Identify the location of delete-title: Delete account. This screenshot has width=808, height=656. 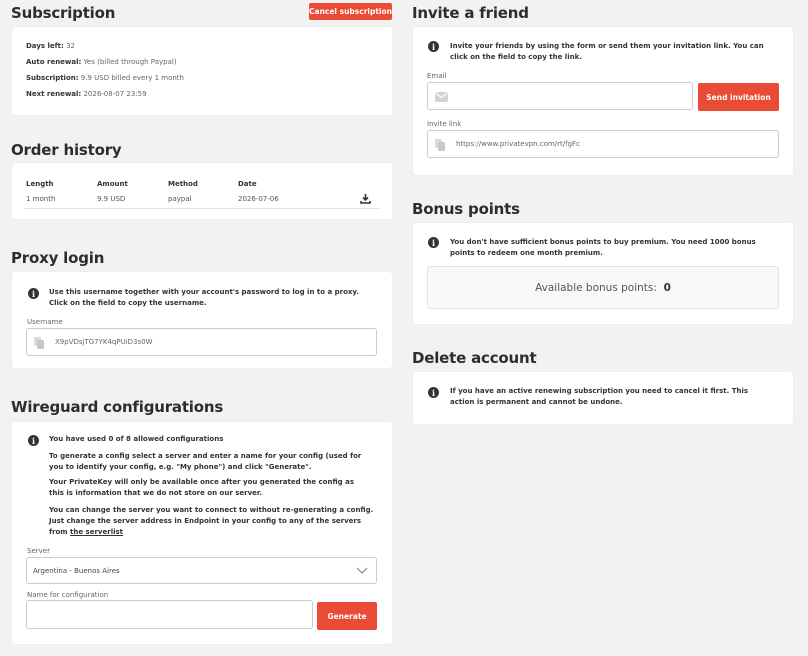
(474, 358).